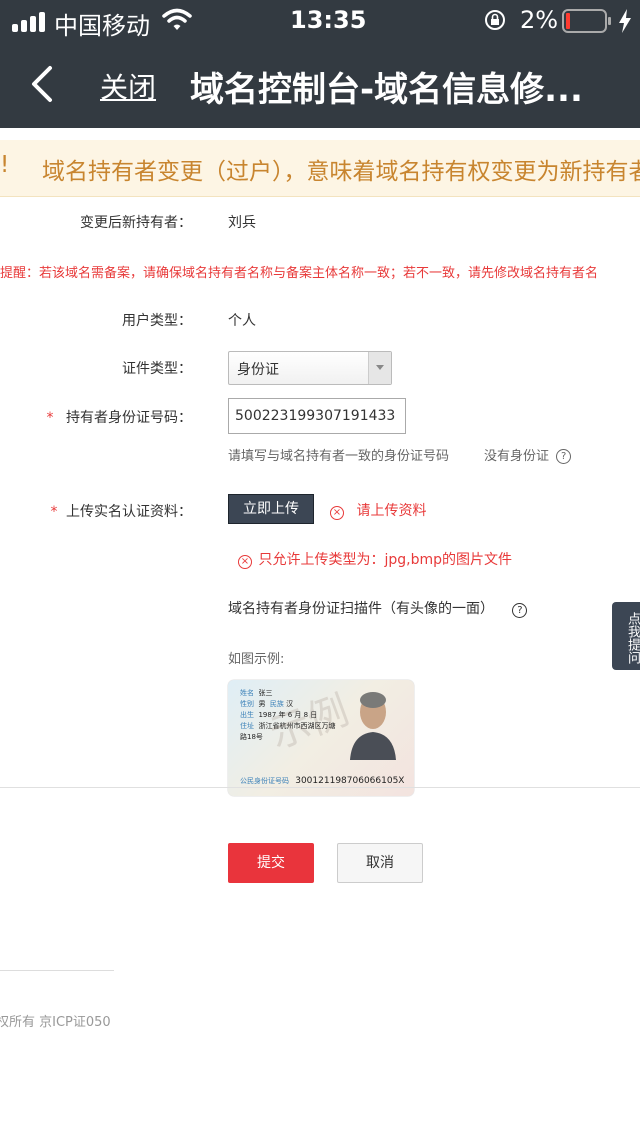  I want to click on file-type-error: × 只允许上传类型为：jpg,bmp的图片文件, so click(375, 559).